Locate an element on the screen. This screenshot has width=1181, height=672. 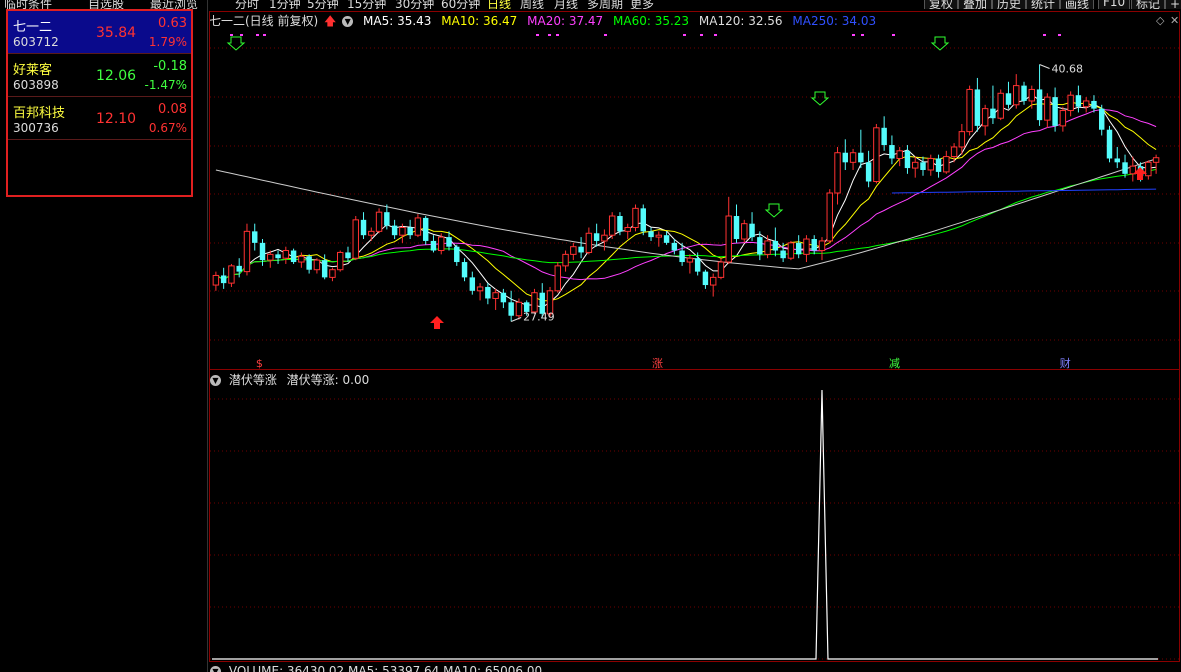
indicator-header: ▼ 潜伏等涨 潜伏等涨: 0.00 is located at coordinates (289, 379).